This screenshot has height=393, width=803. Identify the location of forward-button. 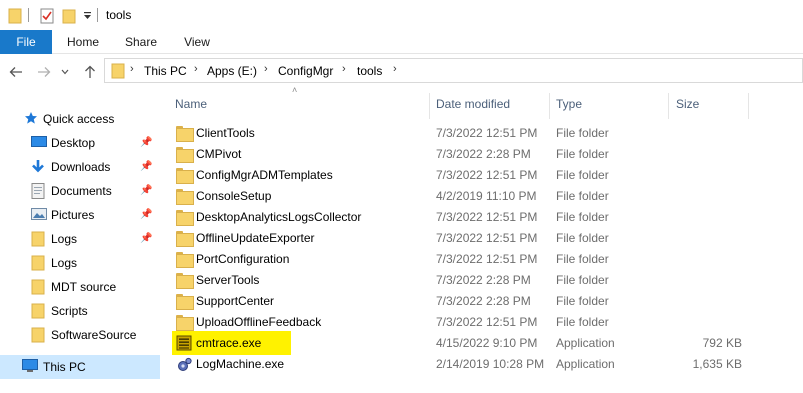
(44, 72).